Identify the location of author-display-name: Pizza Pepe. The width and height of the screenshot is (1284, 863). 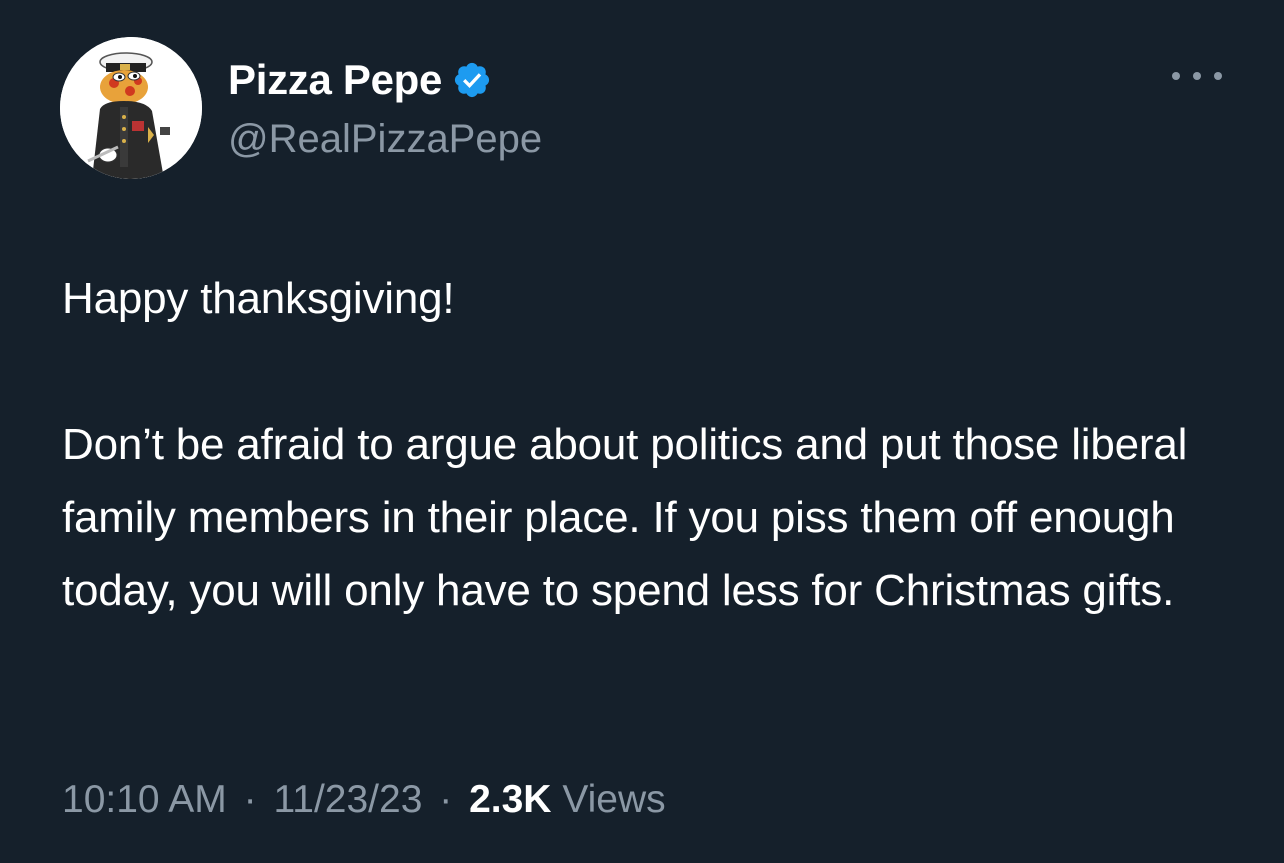
(335, 80).